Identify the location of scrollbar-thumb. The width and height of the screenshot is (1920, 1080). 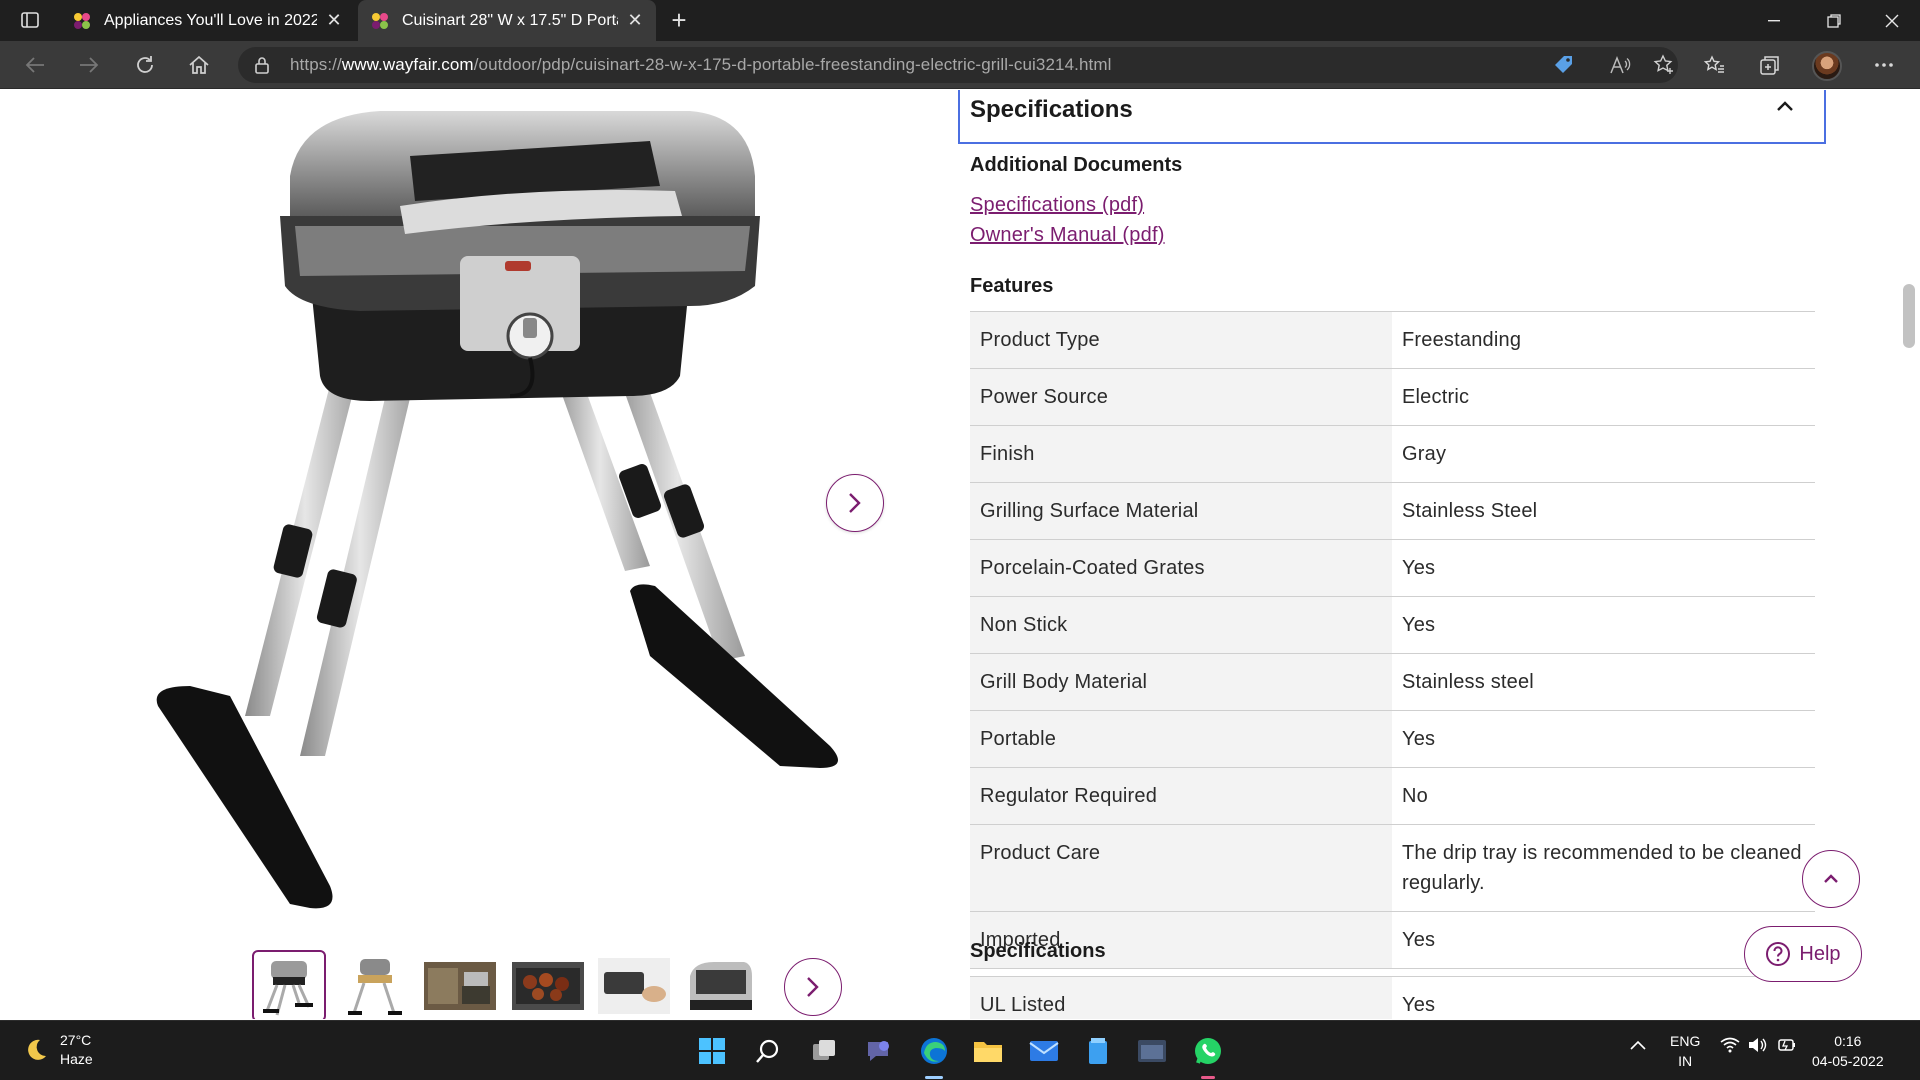
(1909, 316).